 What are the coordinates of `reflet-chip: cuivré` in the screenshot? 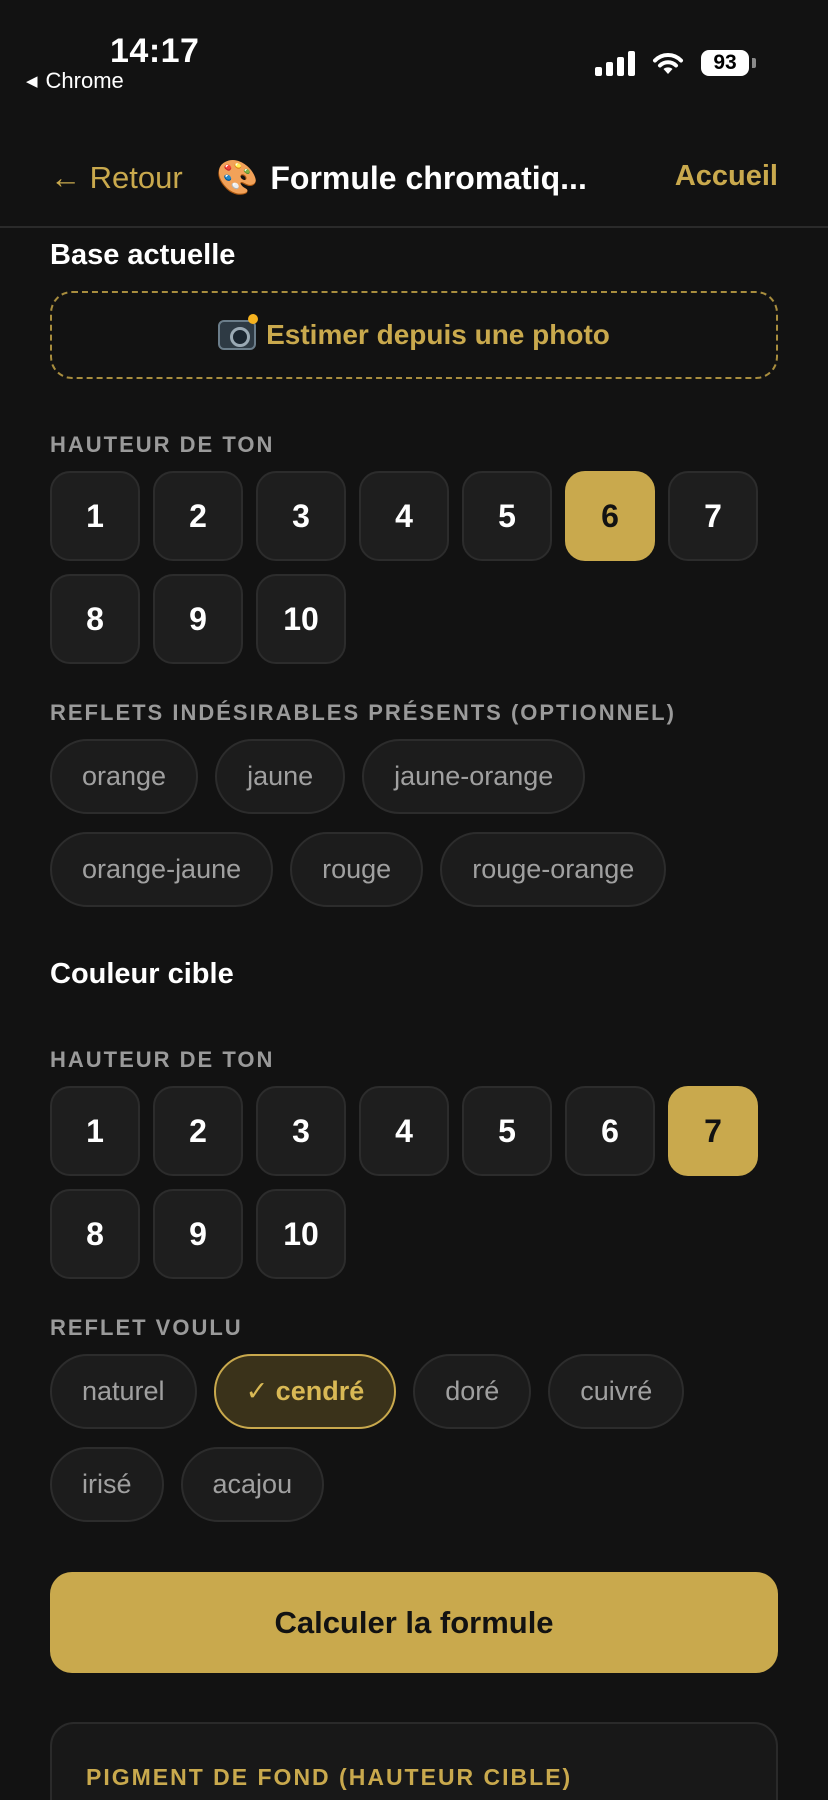 It's located at (616, 1391).